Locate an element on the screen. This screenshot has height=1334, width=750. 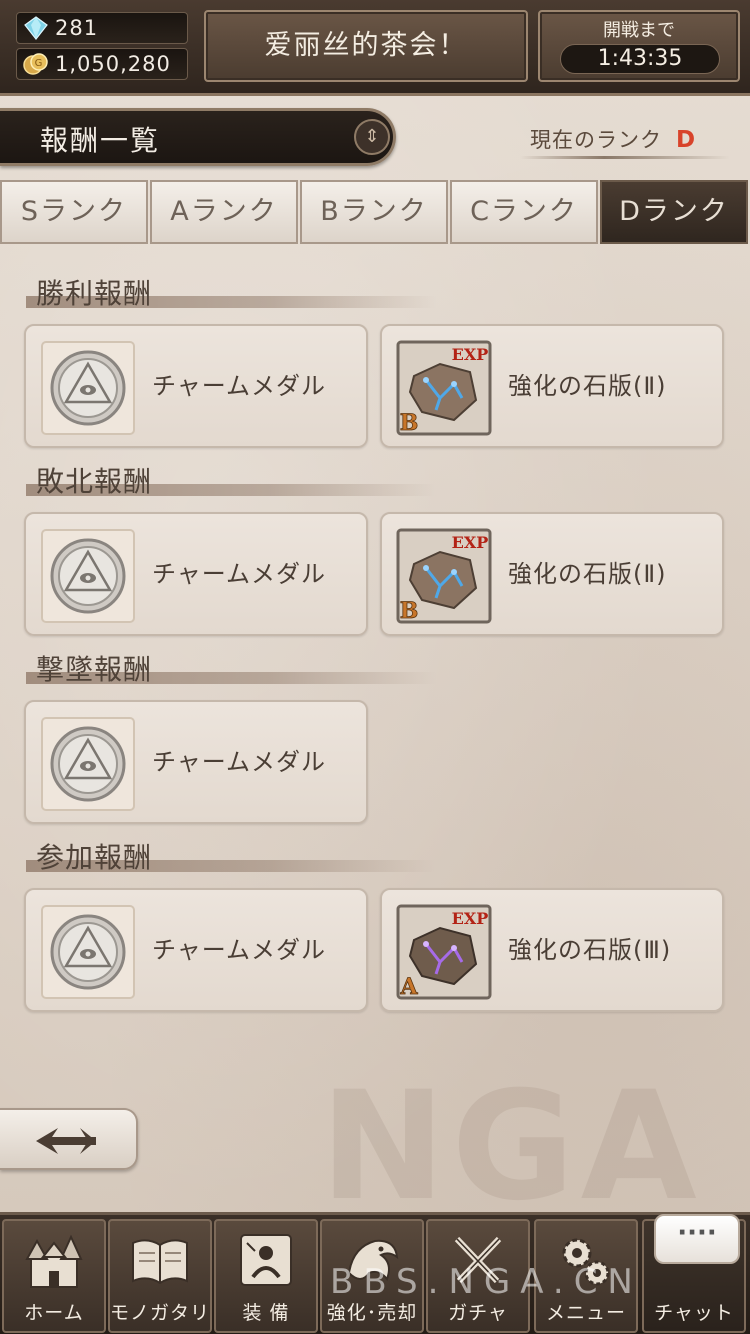
reward-list-header: 報酬一覧 ⇕ is located at coordinates (198, 137).